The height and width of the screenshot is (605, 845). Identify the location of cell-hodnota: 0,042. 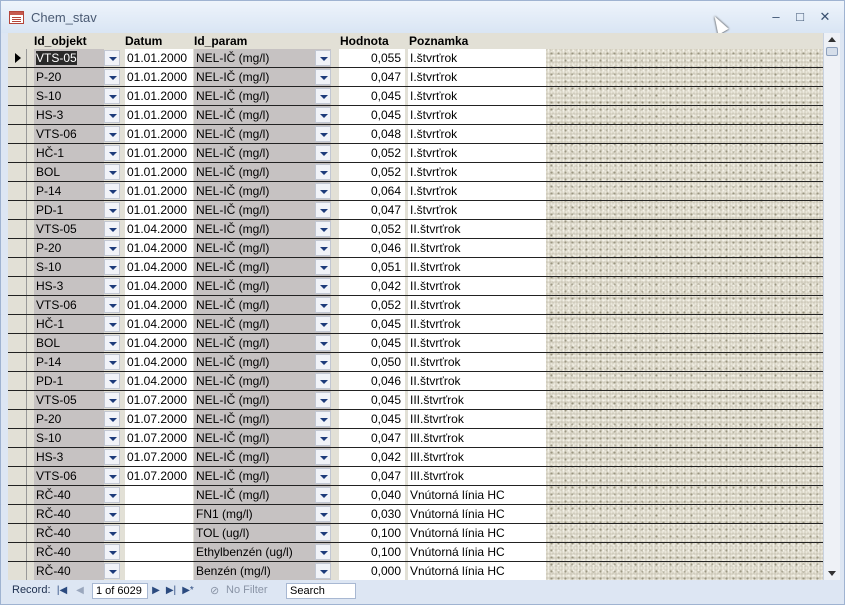
(372, 457).